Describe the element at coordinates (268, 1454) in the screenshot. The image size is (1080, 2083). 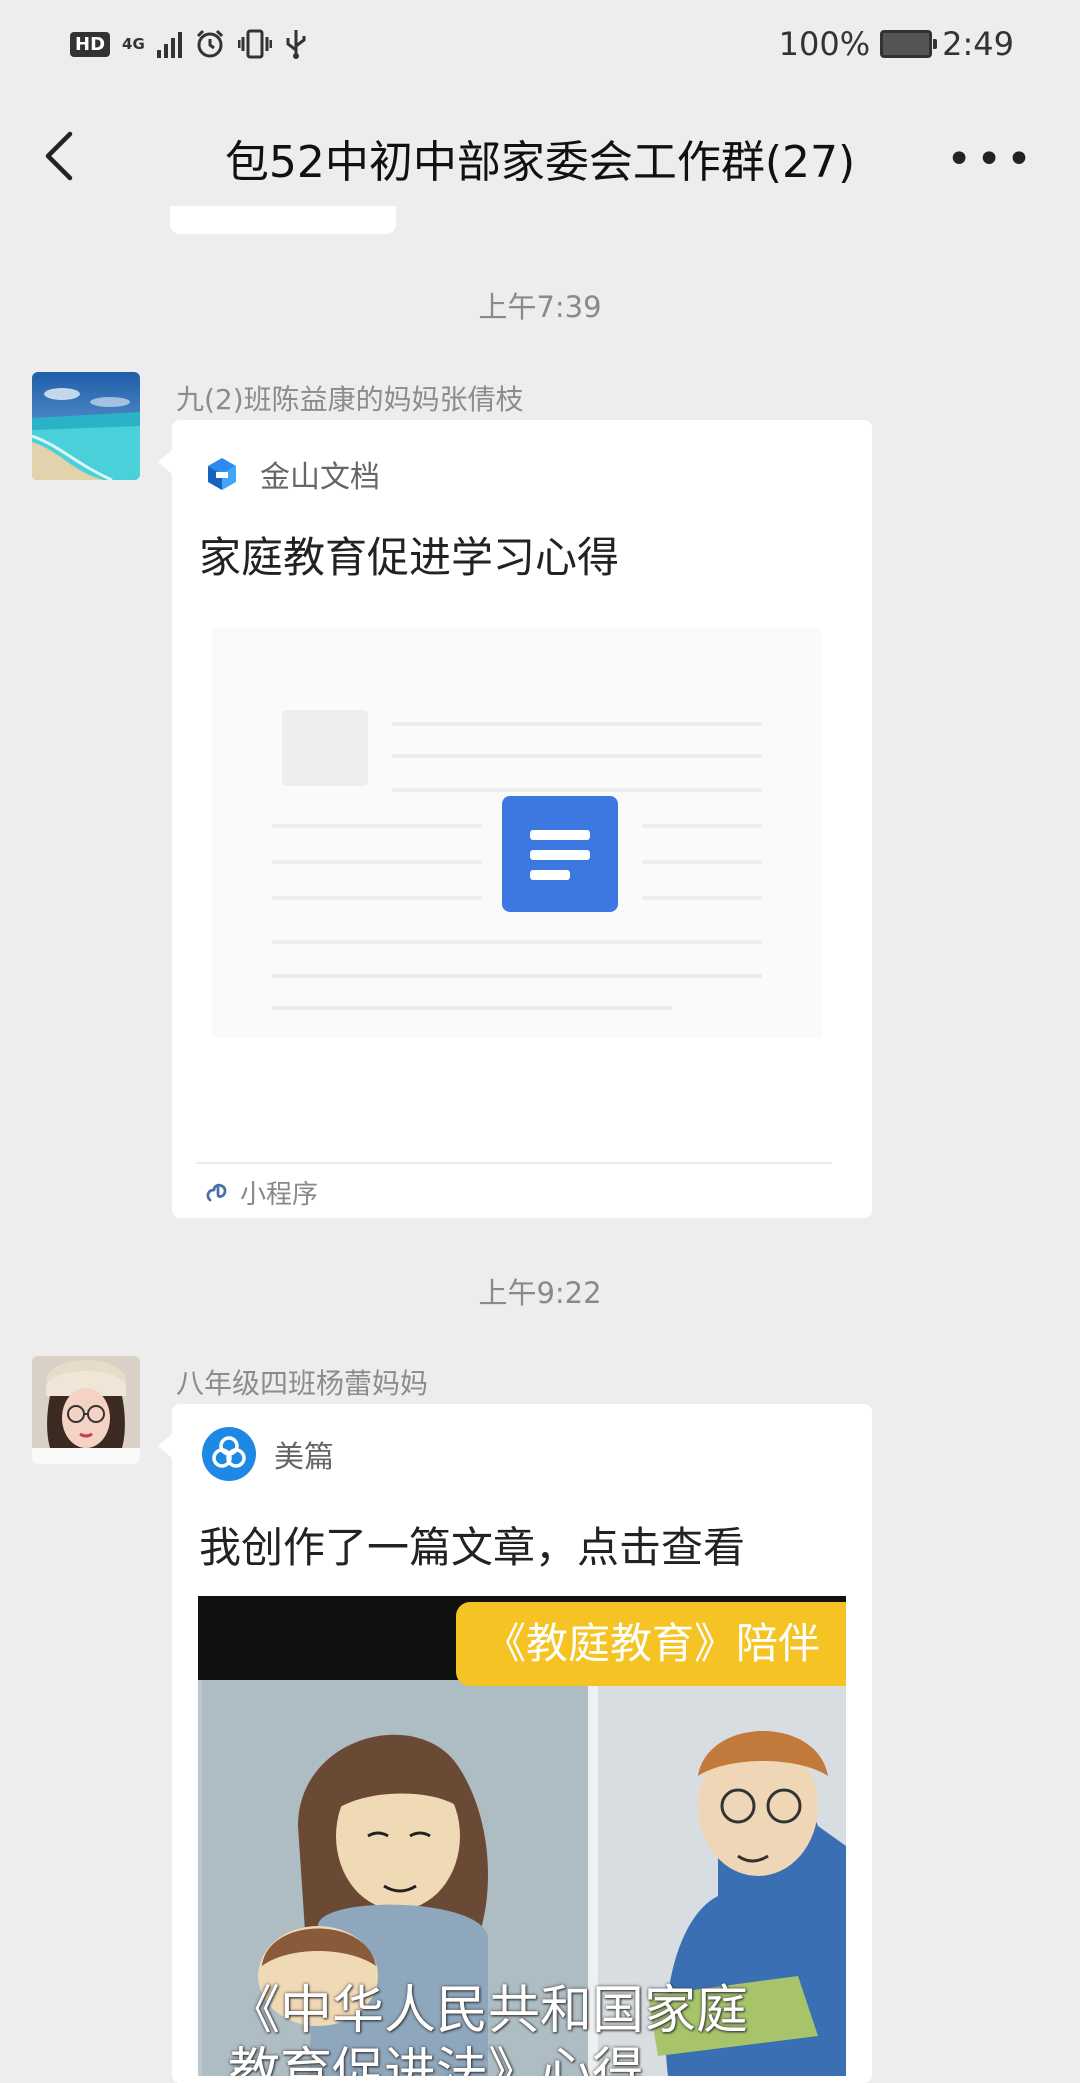
I see `card-source: 美篇` at that location.